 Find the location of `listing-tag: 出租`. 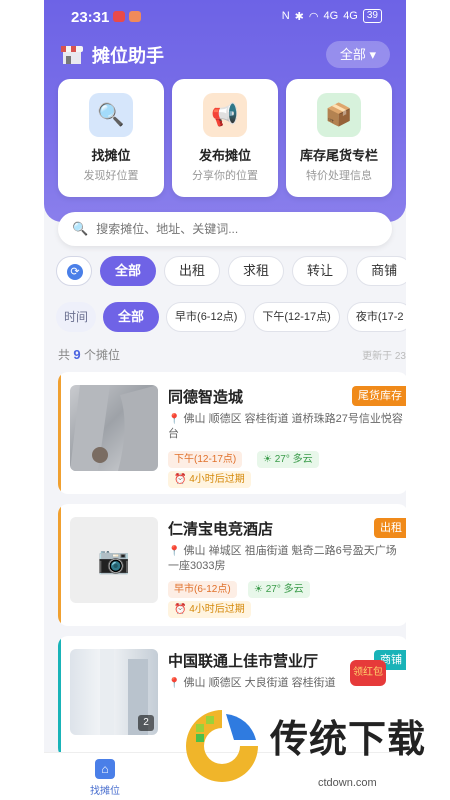

listing-tag: 出租 is located at coordinates (390, 528).